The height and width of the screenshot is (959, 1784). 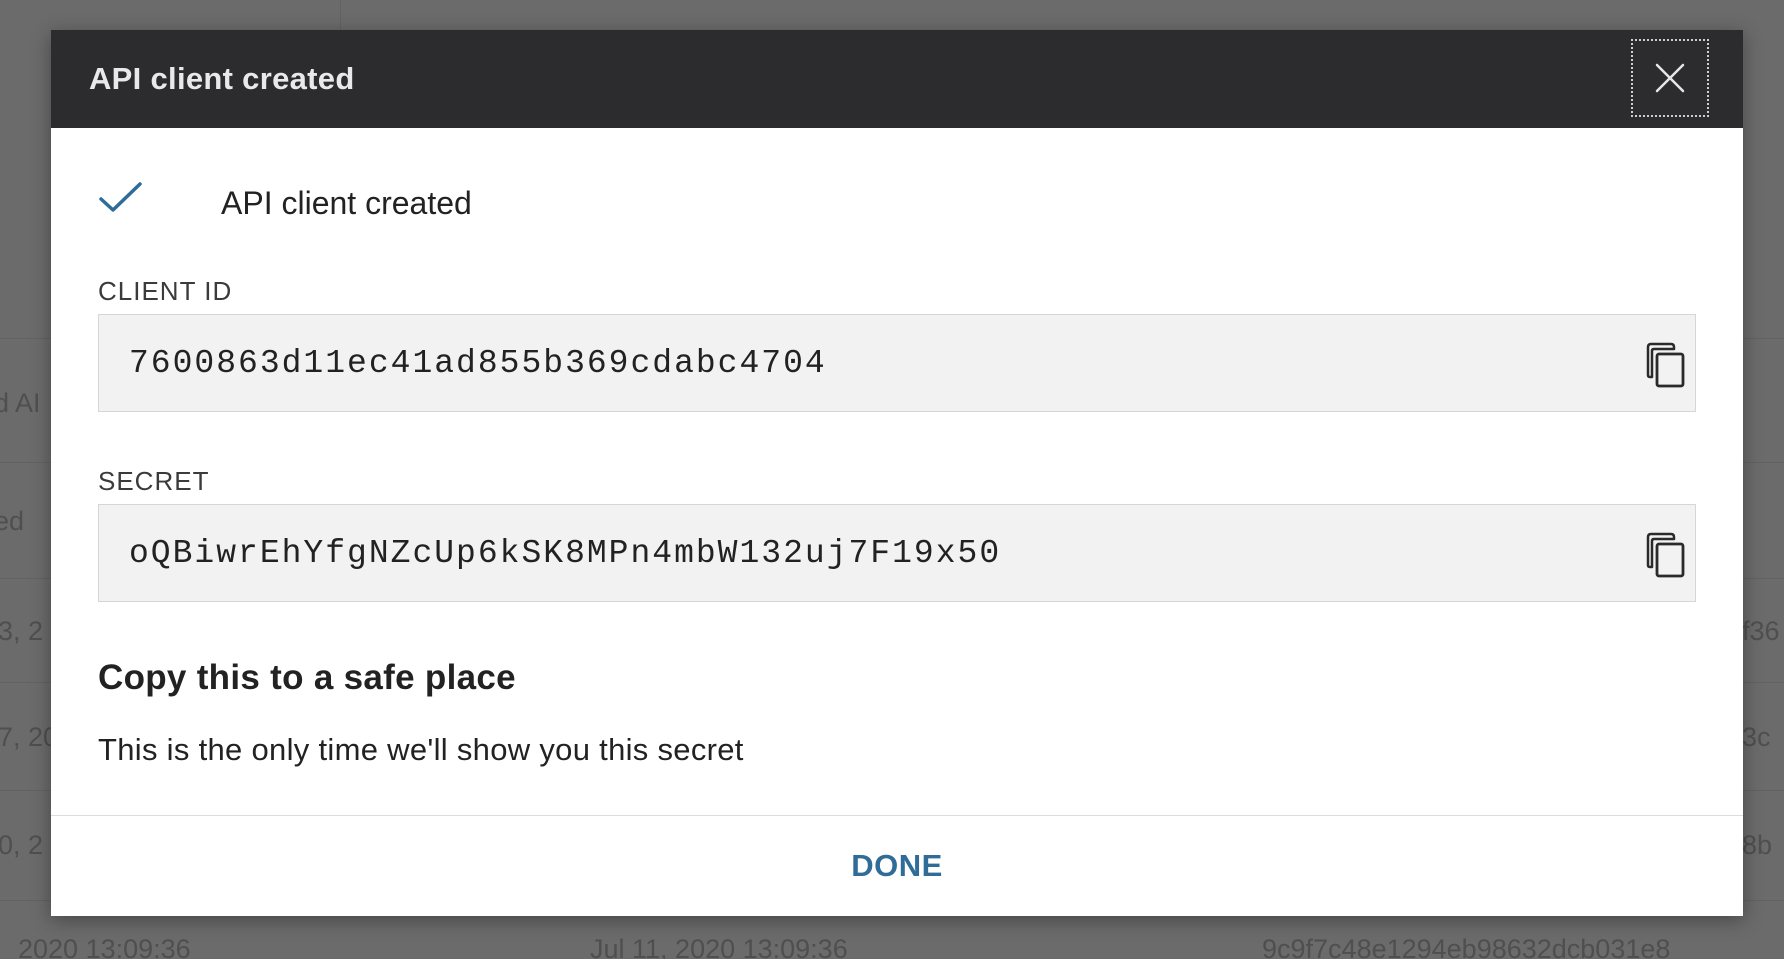 What do you see at coordinates (154, 481) in the screenshot?
I see `secret-label: SECRET` at bounding box center [154, 481].